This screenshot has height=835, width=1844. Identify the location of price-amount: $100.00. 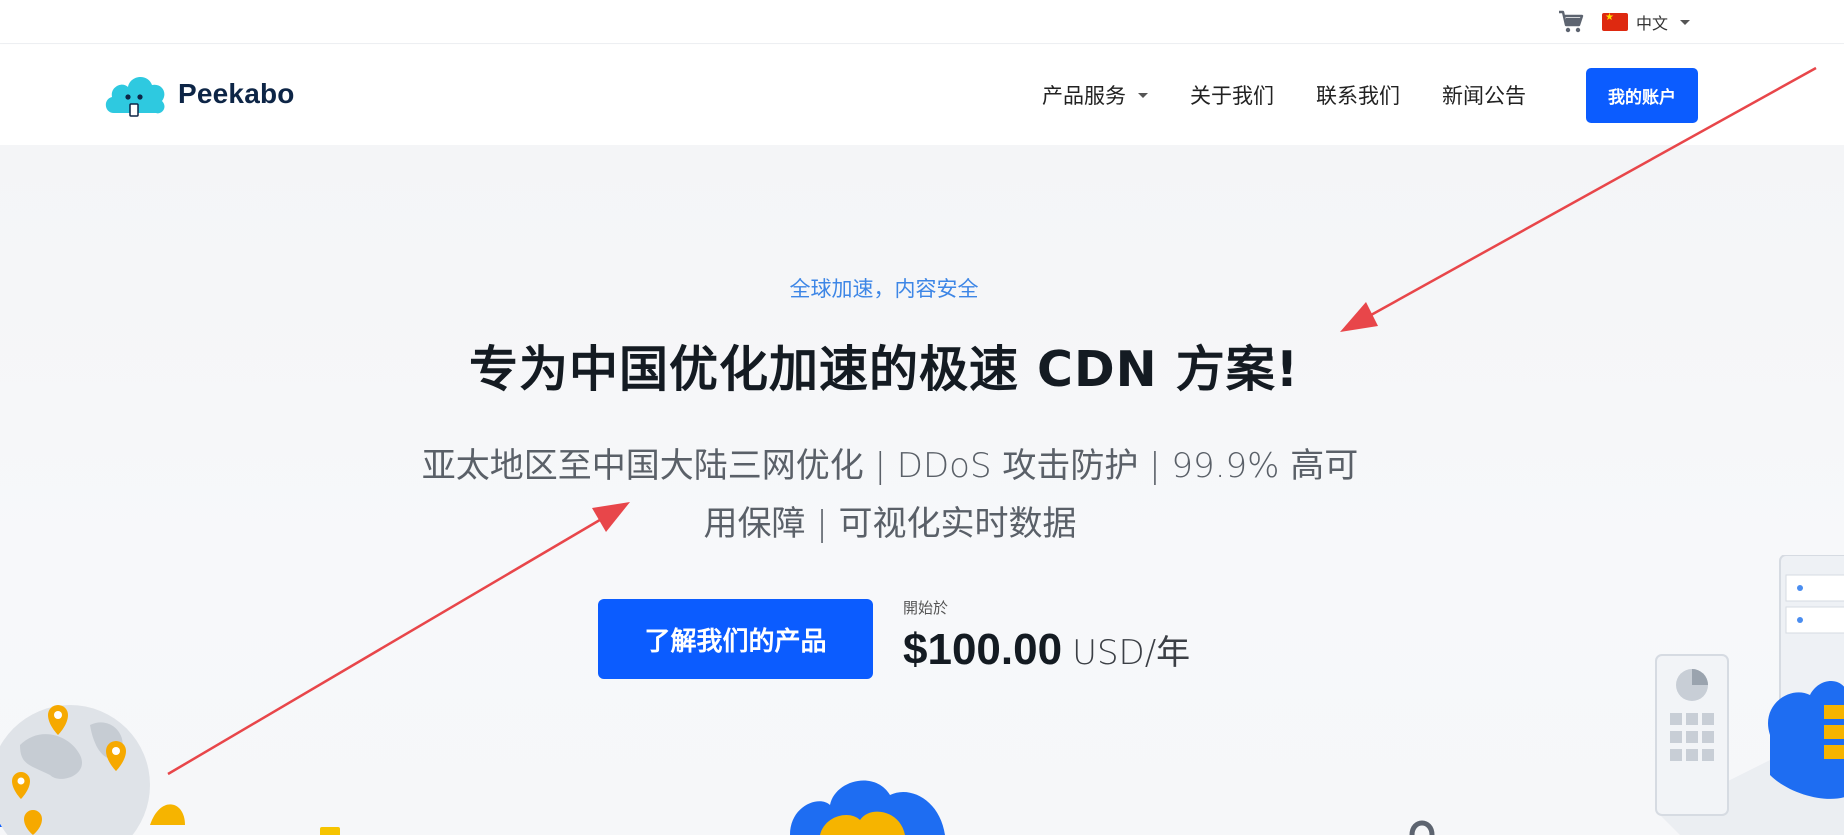
(983, 649).